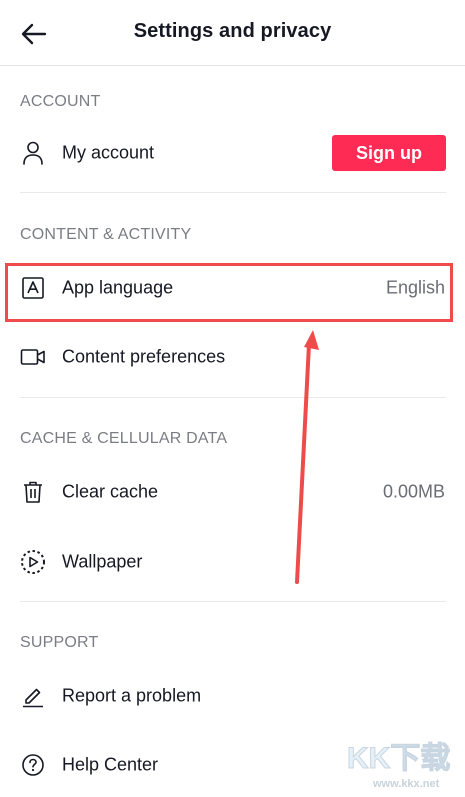 This screenshot has height=797, width=465. What do you see at coordinates (132, 695) in the screenshot?
I see `settings-item-label: Report a problem` at bounding box center [132, 695].